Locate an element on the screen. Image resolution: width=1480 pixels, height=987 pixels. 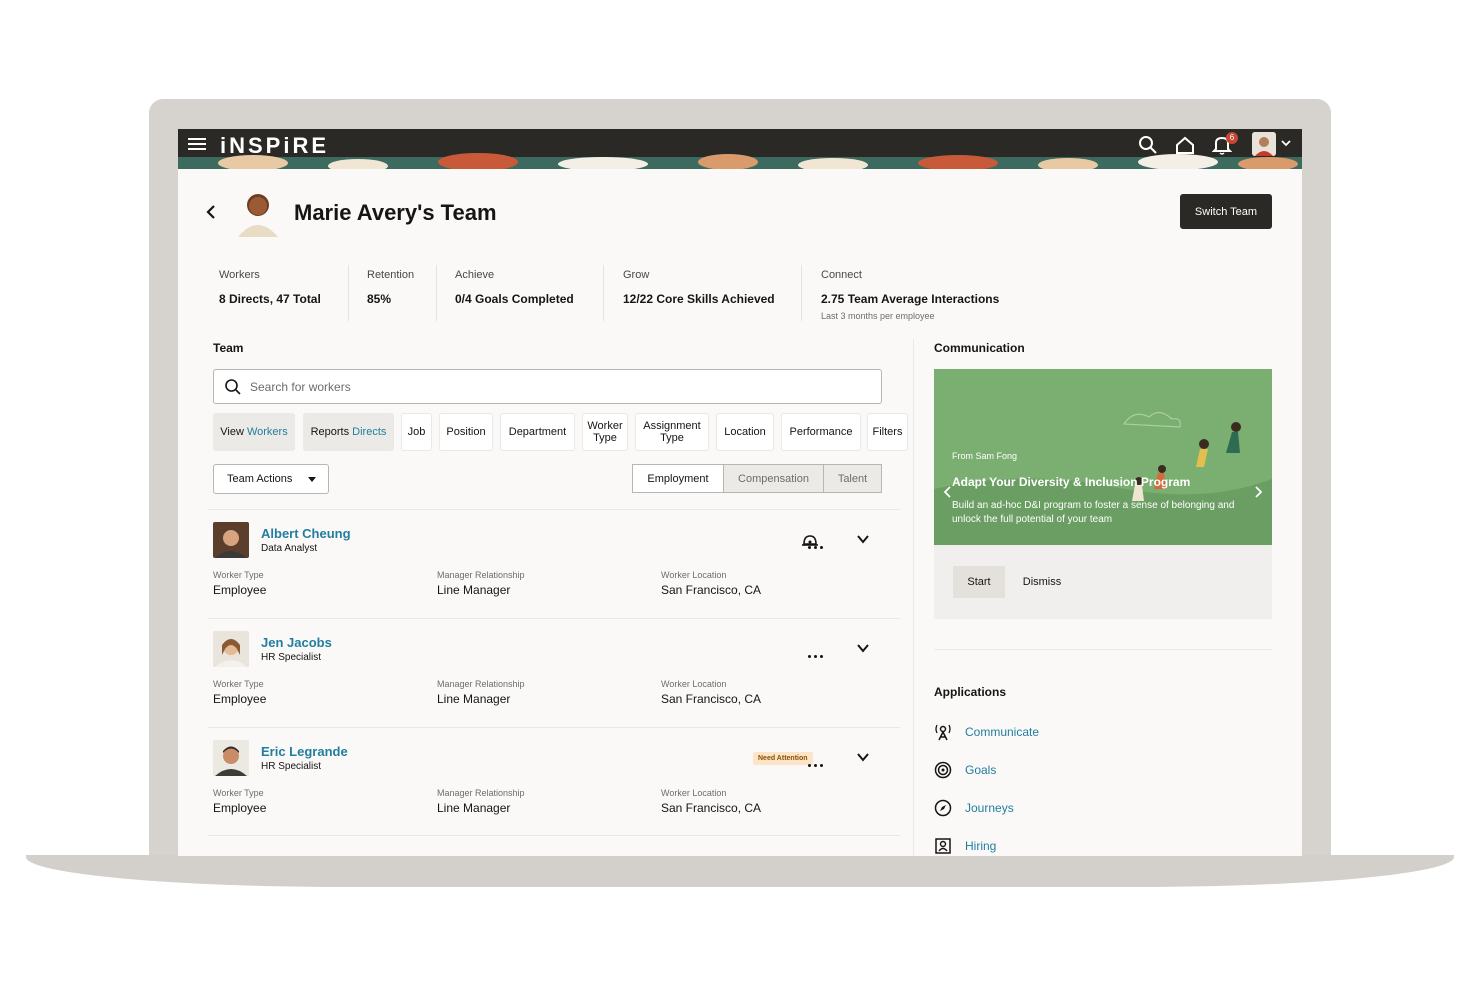
section-divider is located at coordinates (1103, 649).